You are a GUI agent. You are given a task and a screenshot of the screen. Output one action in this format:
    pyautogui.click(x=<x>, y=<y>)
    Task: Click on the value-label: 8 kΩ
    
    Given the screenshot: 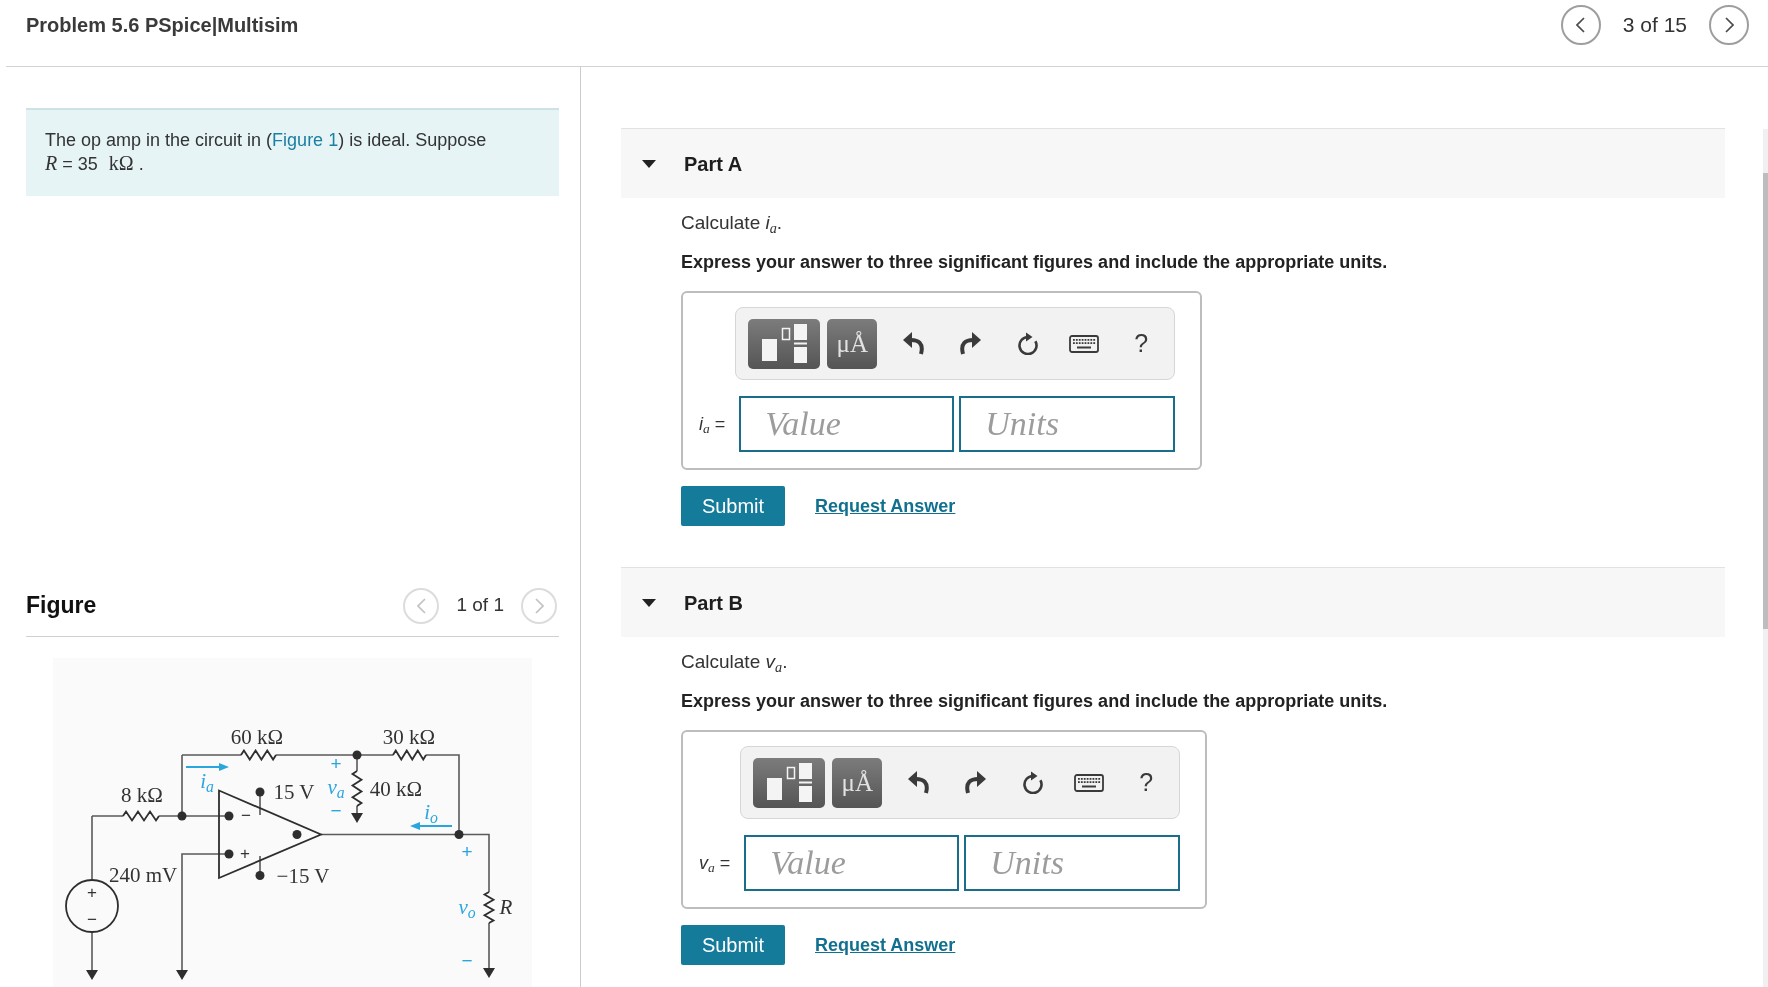 What is the action you would take?
    pyautogui.click(x=142, y=795)
    